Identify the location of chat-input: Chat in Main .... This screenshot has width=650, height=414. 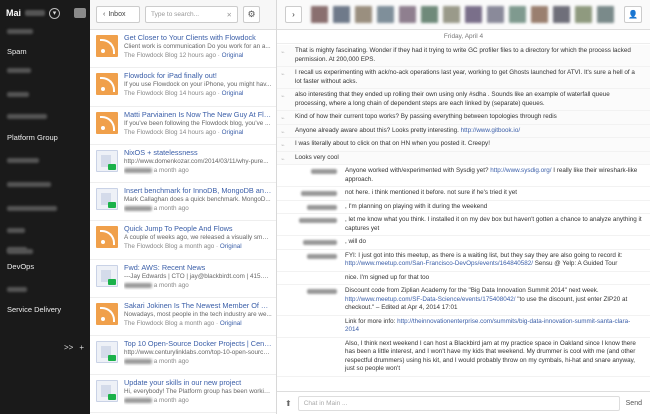
(458, 403).